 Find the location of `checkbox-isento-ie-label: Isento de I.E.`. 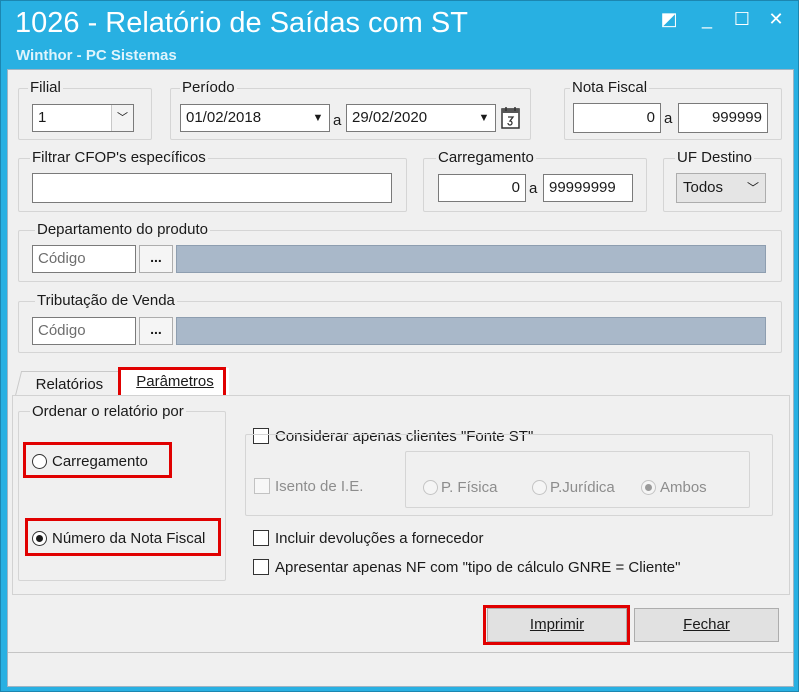

checkbox-isento-ie-label: Isento de I.E. is located at coordinates (319, 486).